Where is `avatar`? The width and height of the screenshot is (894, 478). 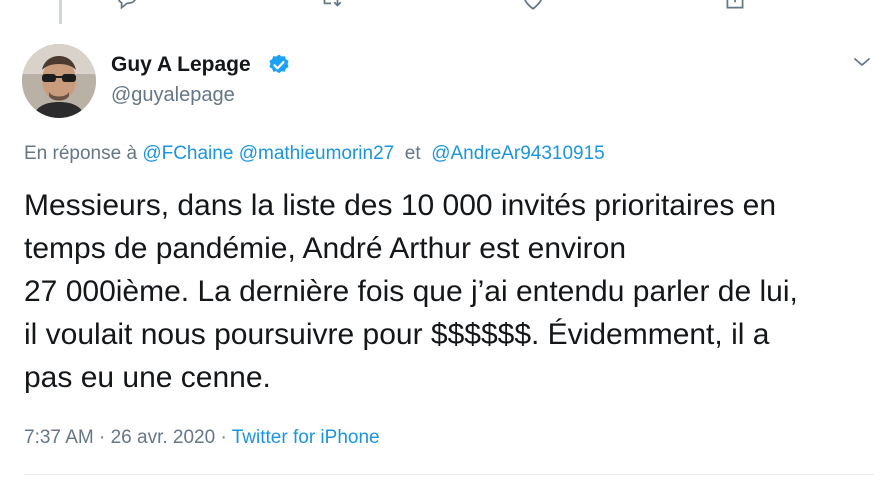
avatar is located at coordinates (59, 81).